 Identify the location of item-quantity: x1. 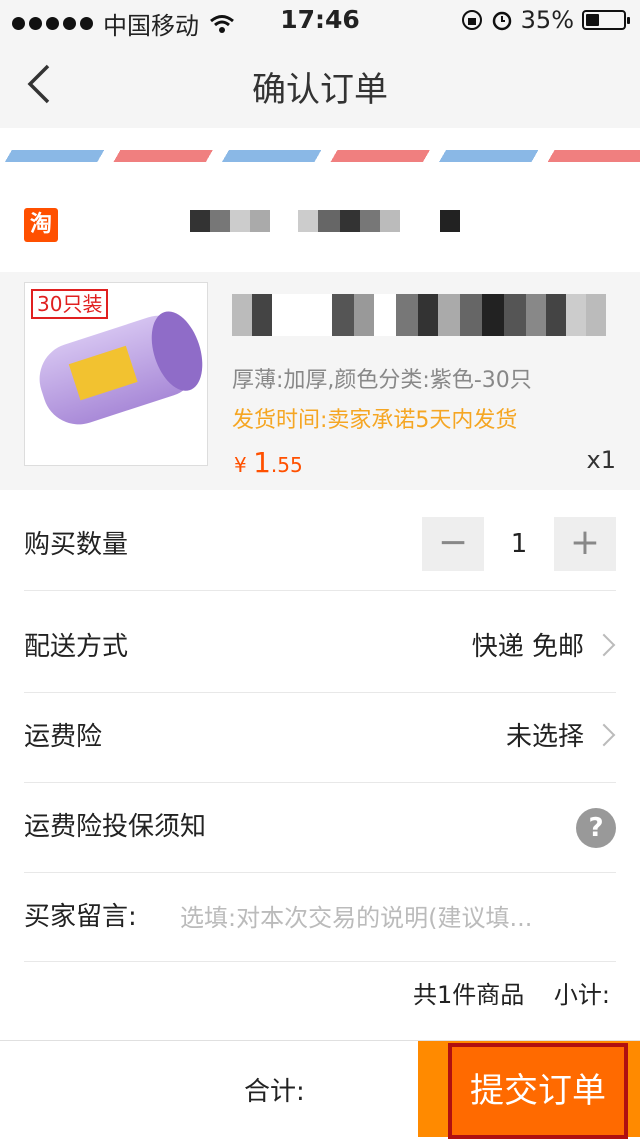
(601, 460).